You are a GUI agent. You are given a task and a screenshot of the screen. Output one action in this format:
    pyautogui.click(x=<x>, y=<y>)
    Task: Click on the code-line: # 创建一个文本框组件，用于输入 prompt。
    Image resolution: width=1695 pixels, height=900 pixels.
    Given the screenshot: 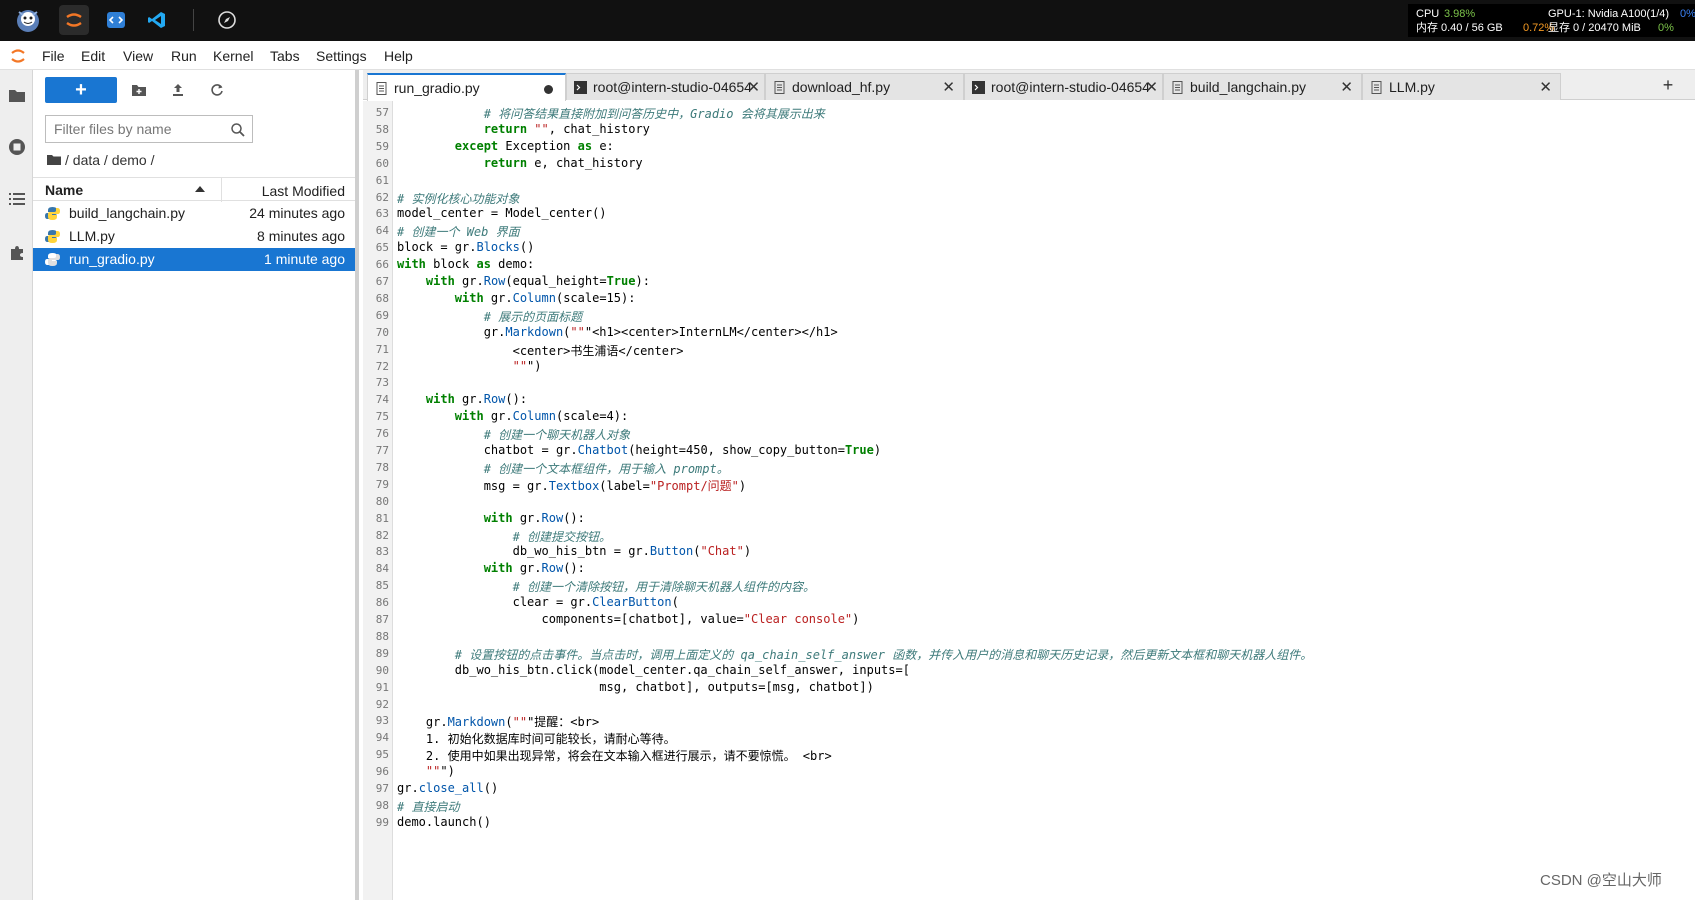 What is the action you would take?
    pyautogui.click(x=563, y=468)
    